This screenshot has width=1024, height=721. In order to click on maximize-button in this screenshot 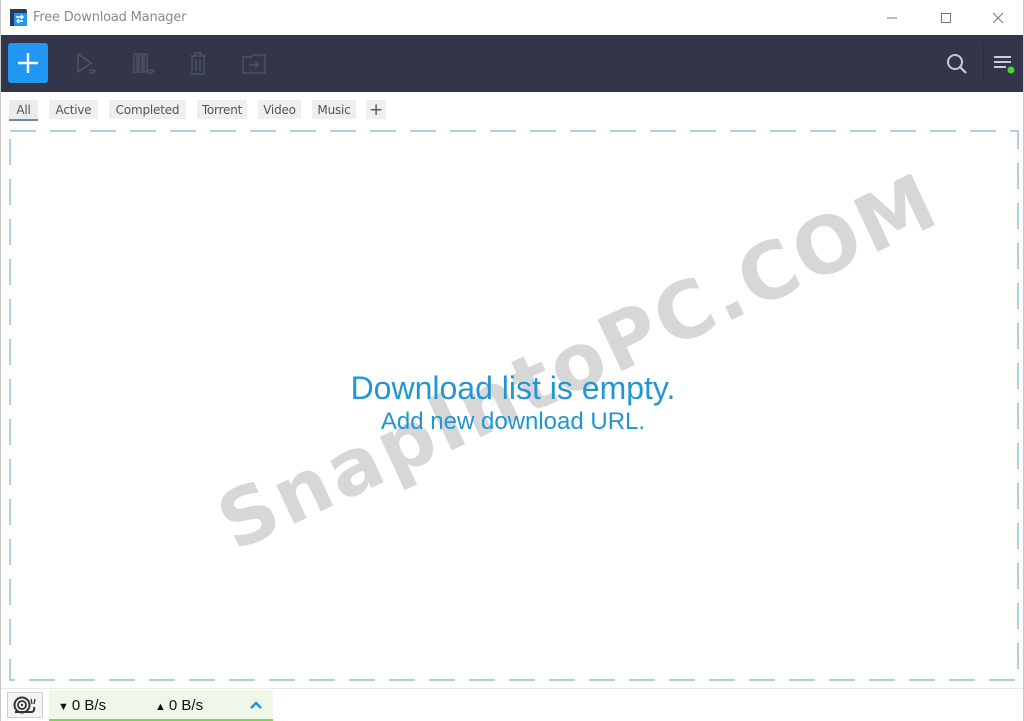, I will do `click(946, 17)`.